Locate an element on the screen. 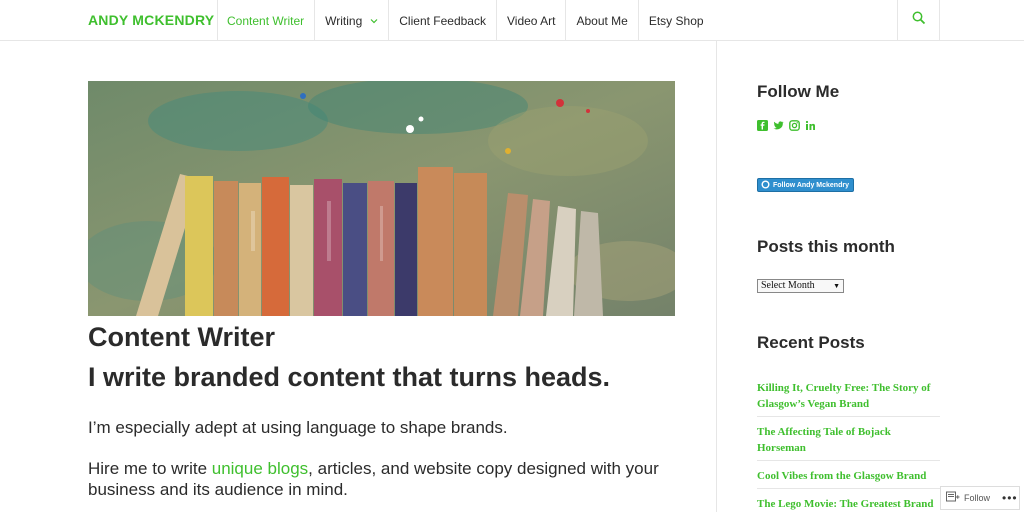  nav-label: Etsy Shop is located at coordinates (676, 20).